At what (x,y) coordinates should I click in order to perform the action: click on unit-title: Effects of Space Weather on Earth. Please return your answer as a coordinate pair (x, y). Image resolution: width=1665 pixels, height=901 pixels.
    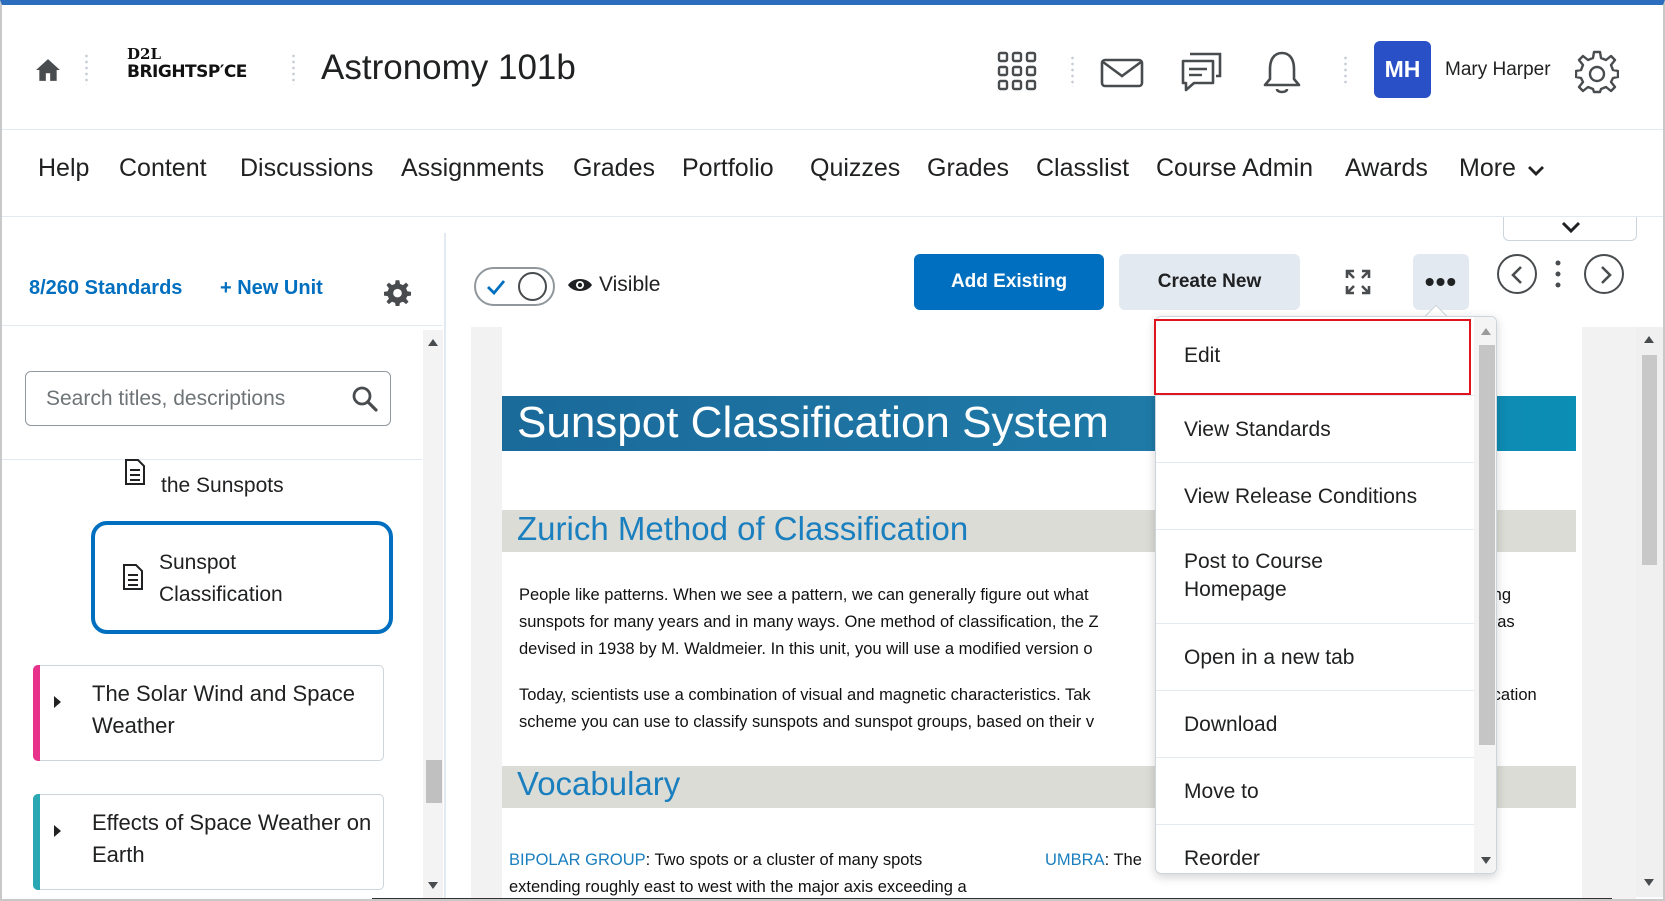
    Looking at the image, I should click on (232, 838).